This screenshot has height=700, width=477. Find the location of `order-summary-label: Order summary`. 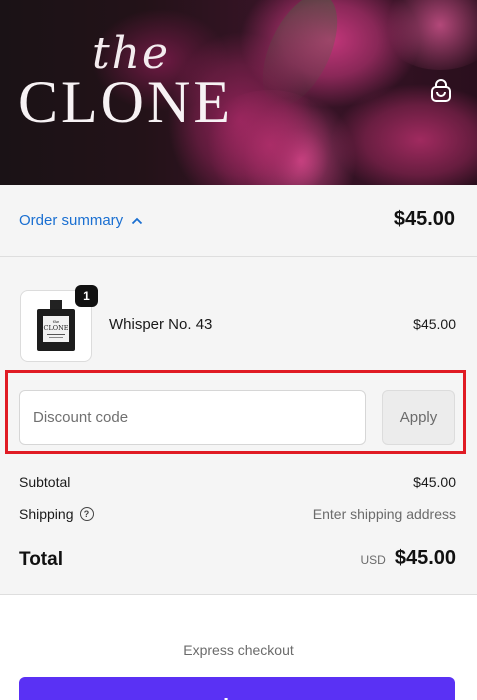

order-summary-label: Order summary is located at coordinates (71, 220).